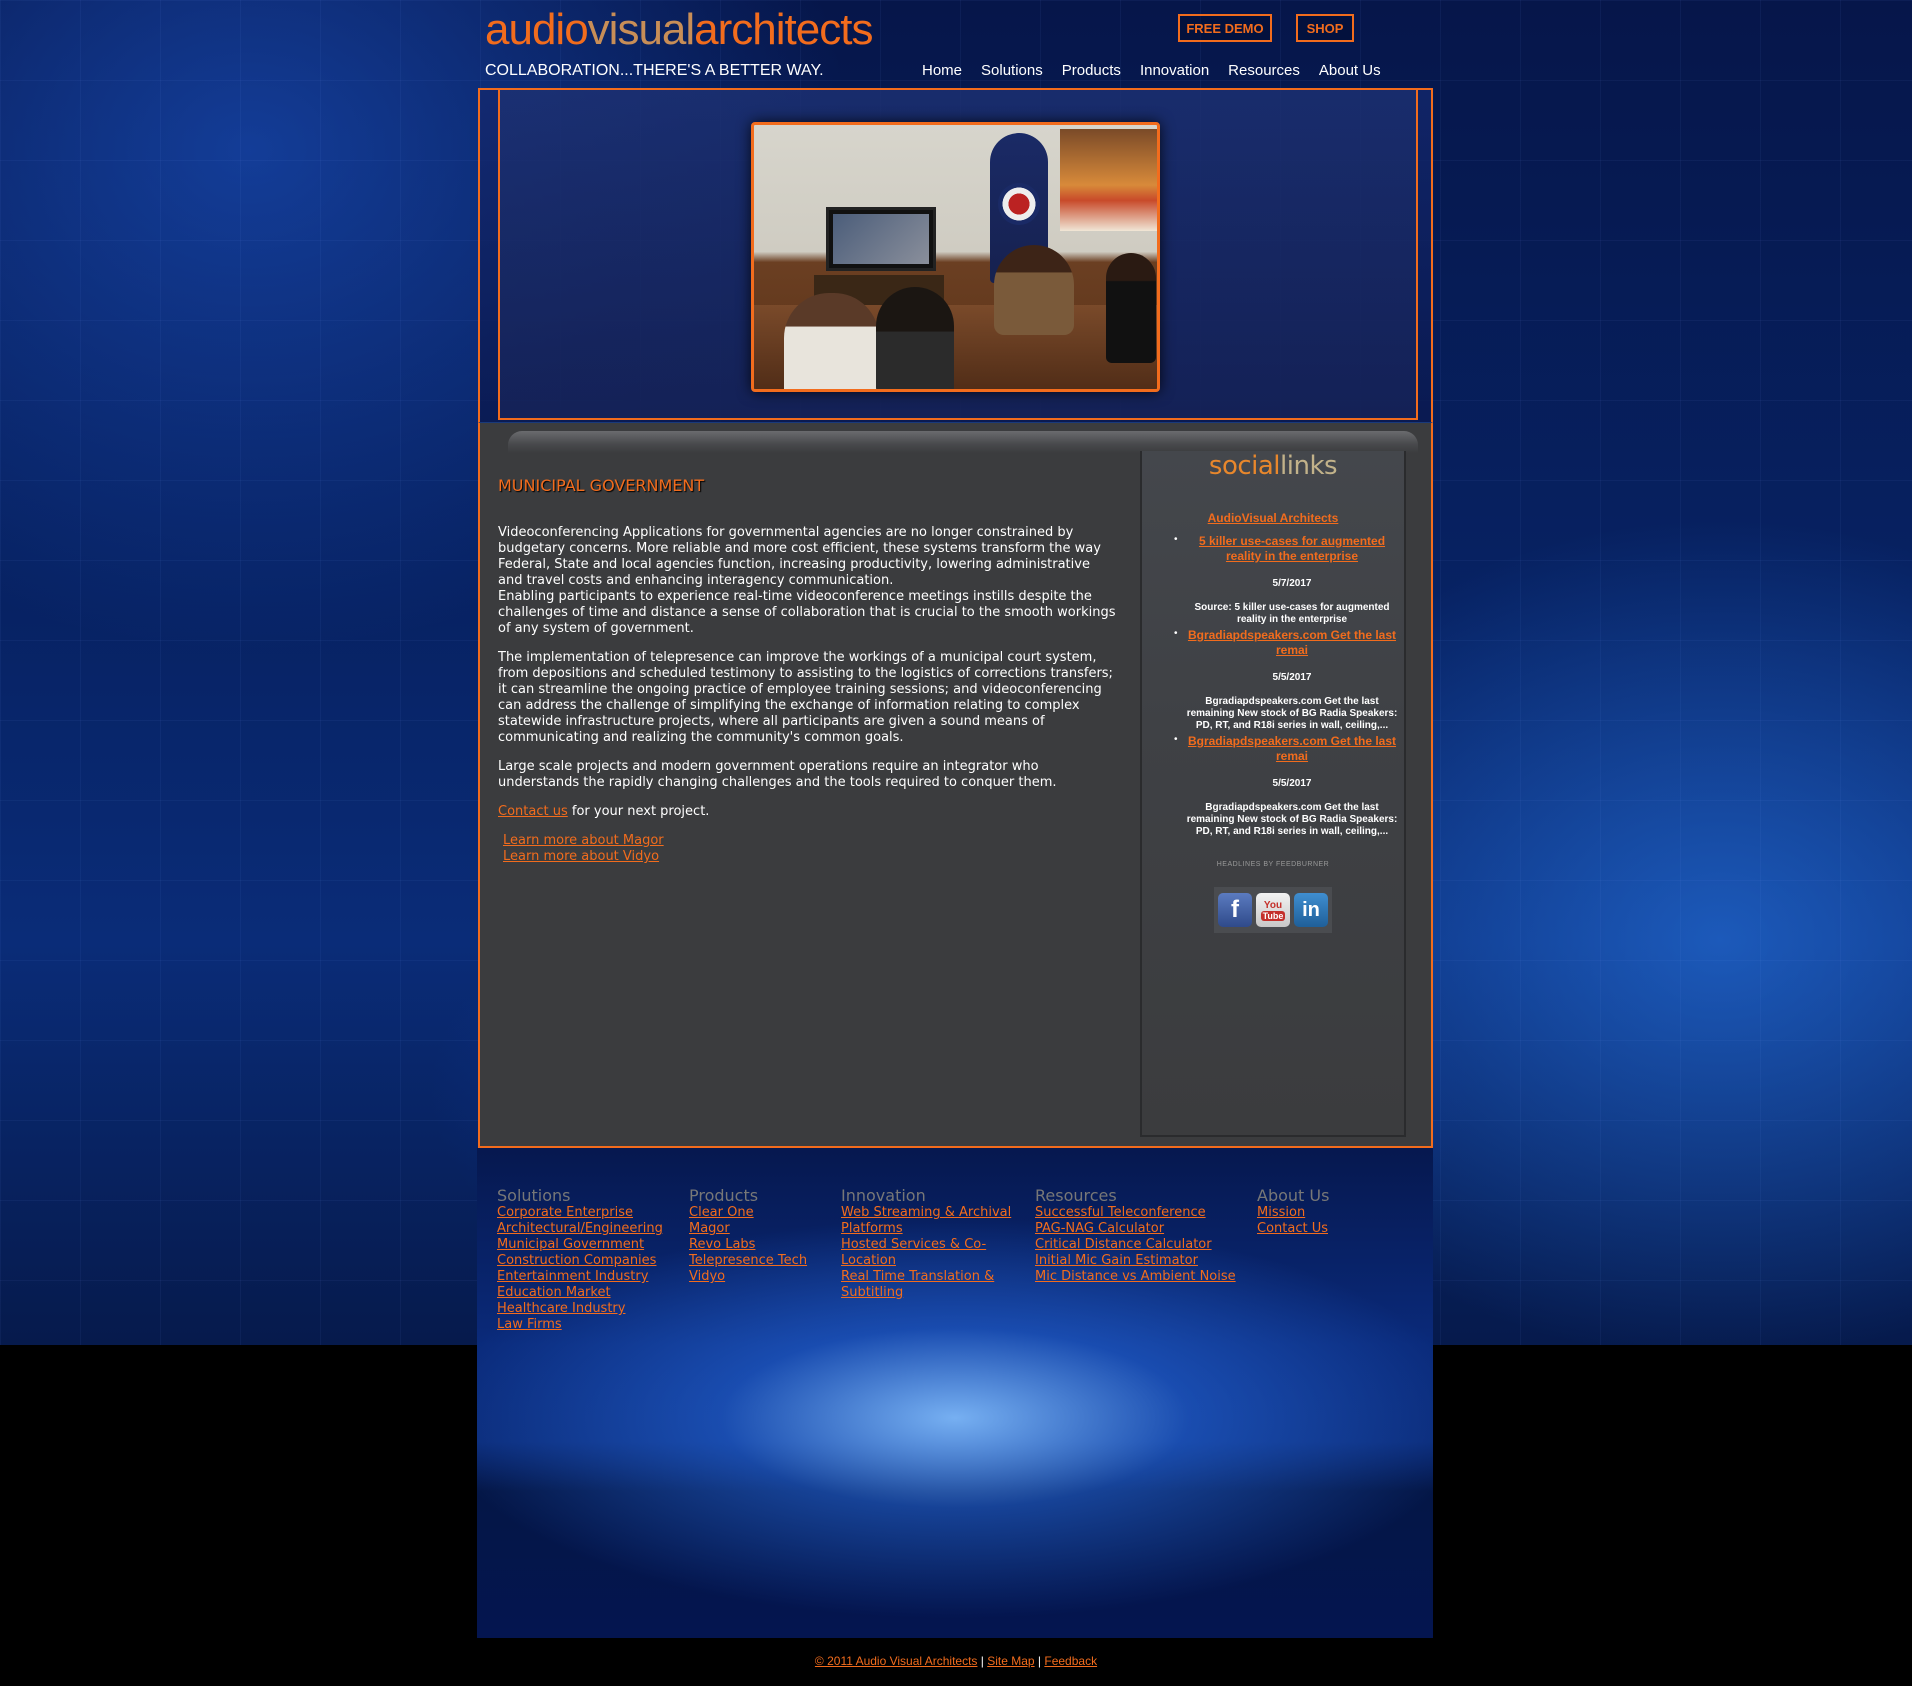 The width and height of the screenshot is (1912, 1686). Describe the element at coordinates (604, 811) in the screenshot. I see `paragraph: Contact us for your next project.` at that location.